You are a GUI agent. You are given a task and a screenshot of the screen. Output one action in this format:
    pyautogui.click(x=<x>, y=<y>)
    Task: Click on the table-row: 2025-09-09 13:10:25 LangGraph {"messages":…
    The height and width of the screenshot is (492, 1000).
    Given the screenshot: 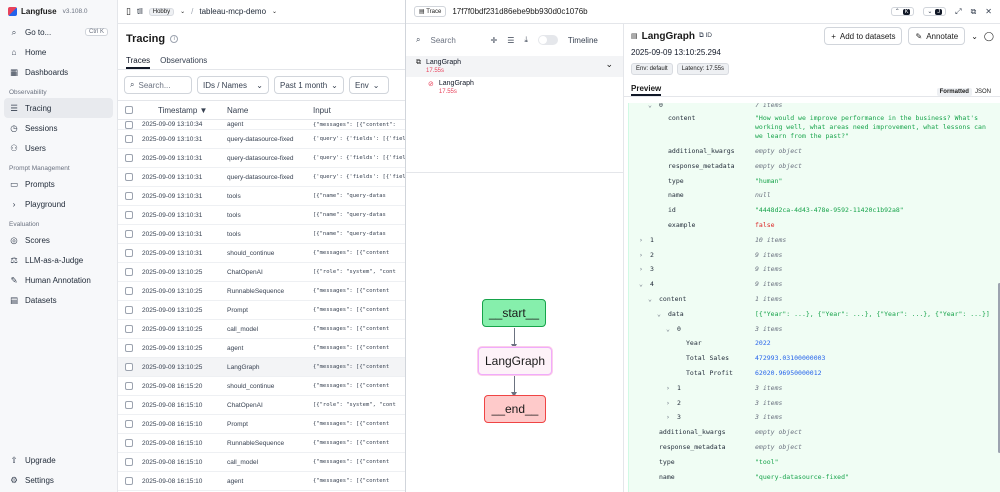 What is the action you would take?
    pyautogui.click(x=261, y=367)
    